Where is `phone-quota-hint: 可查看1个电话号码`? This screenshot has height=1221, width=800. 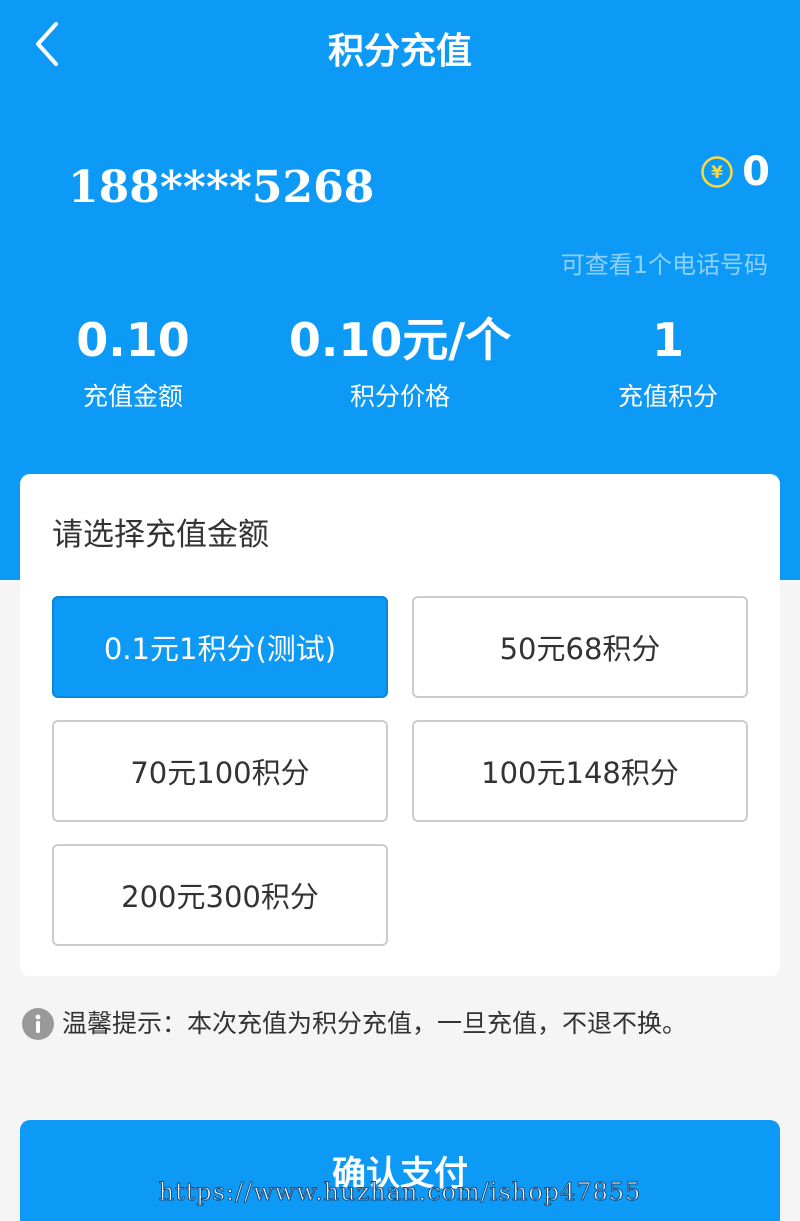
phone-quota-hint: 可查看1个电话号码 is located at coordinates (664, 265).